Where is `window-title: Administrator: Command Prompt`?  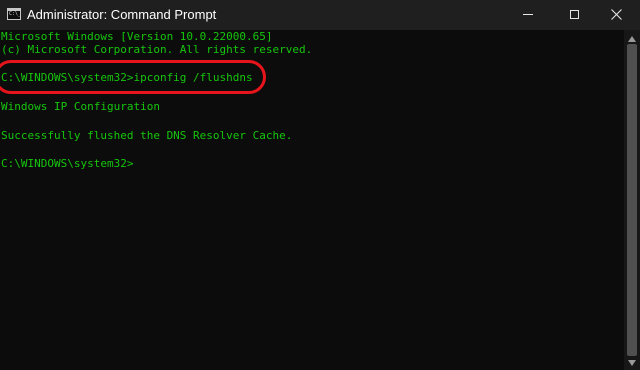 window-title: Administrator: Command Prompt is located at coordinates (122, 14).